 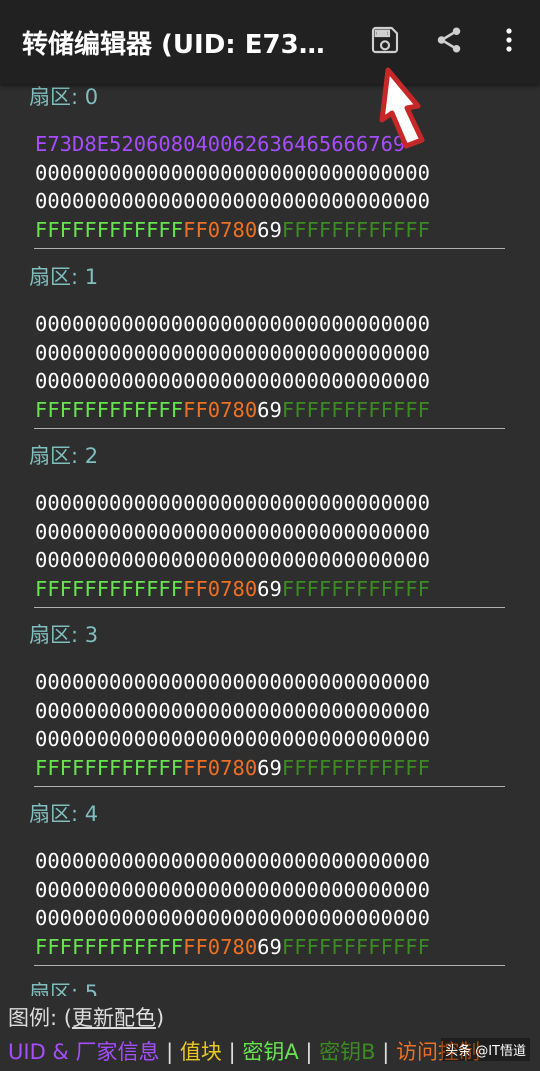 What do you see at coordinates (64, 814) in the screenshot?
I see `sector-label: 扇区: 4` at bounding box center [64, 814].